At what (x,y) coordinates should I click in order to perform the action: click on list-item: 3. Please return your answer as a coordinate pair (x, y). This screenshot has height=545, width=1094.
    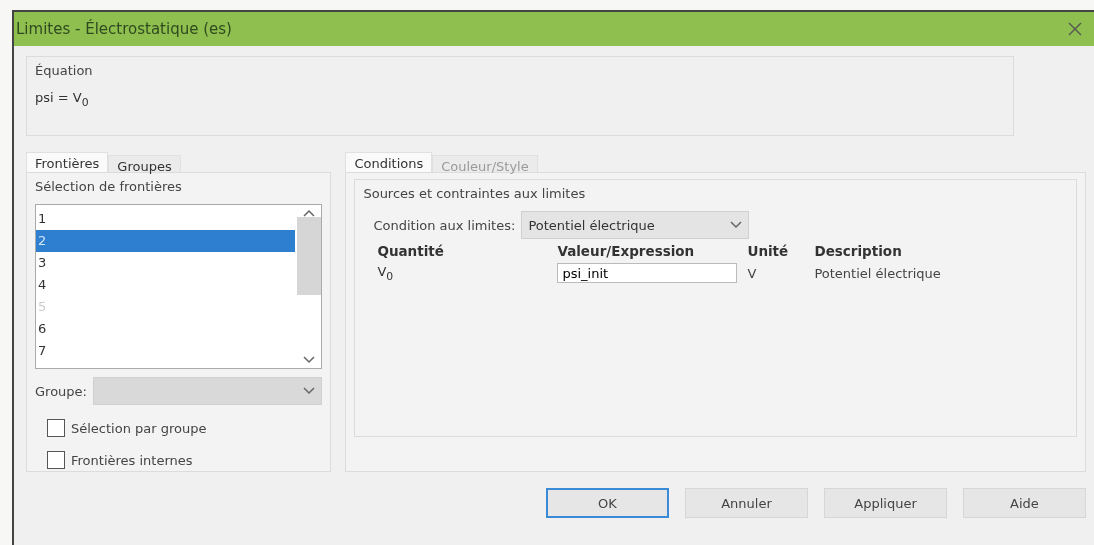
    Looking at the image, I should click on (166, 263).